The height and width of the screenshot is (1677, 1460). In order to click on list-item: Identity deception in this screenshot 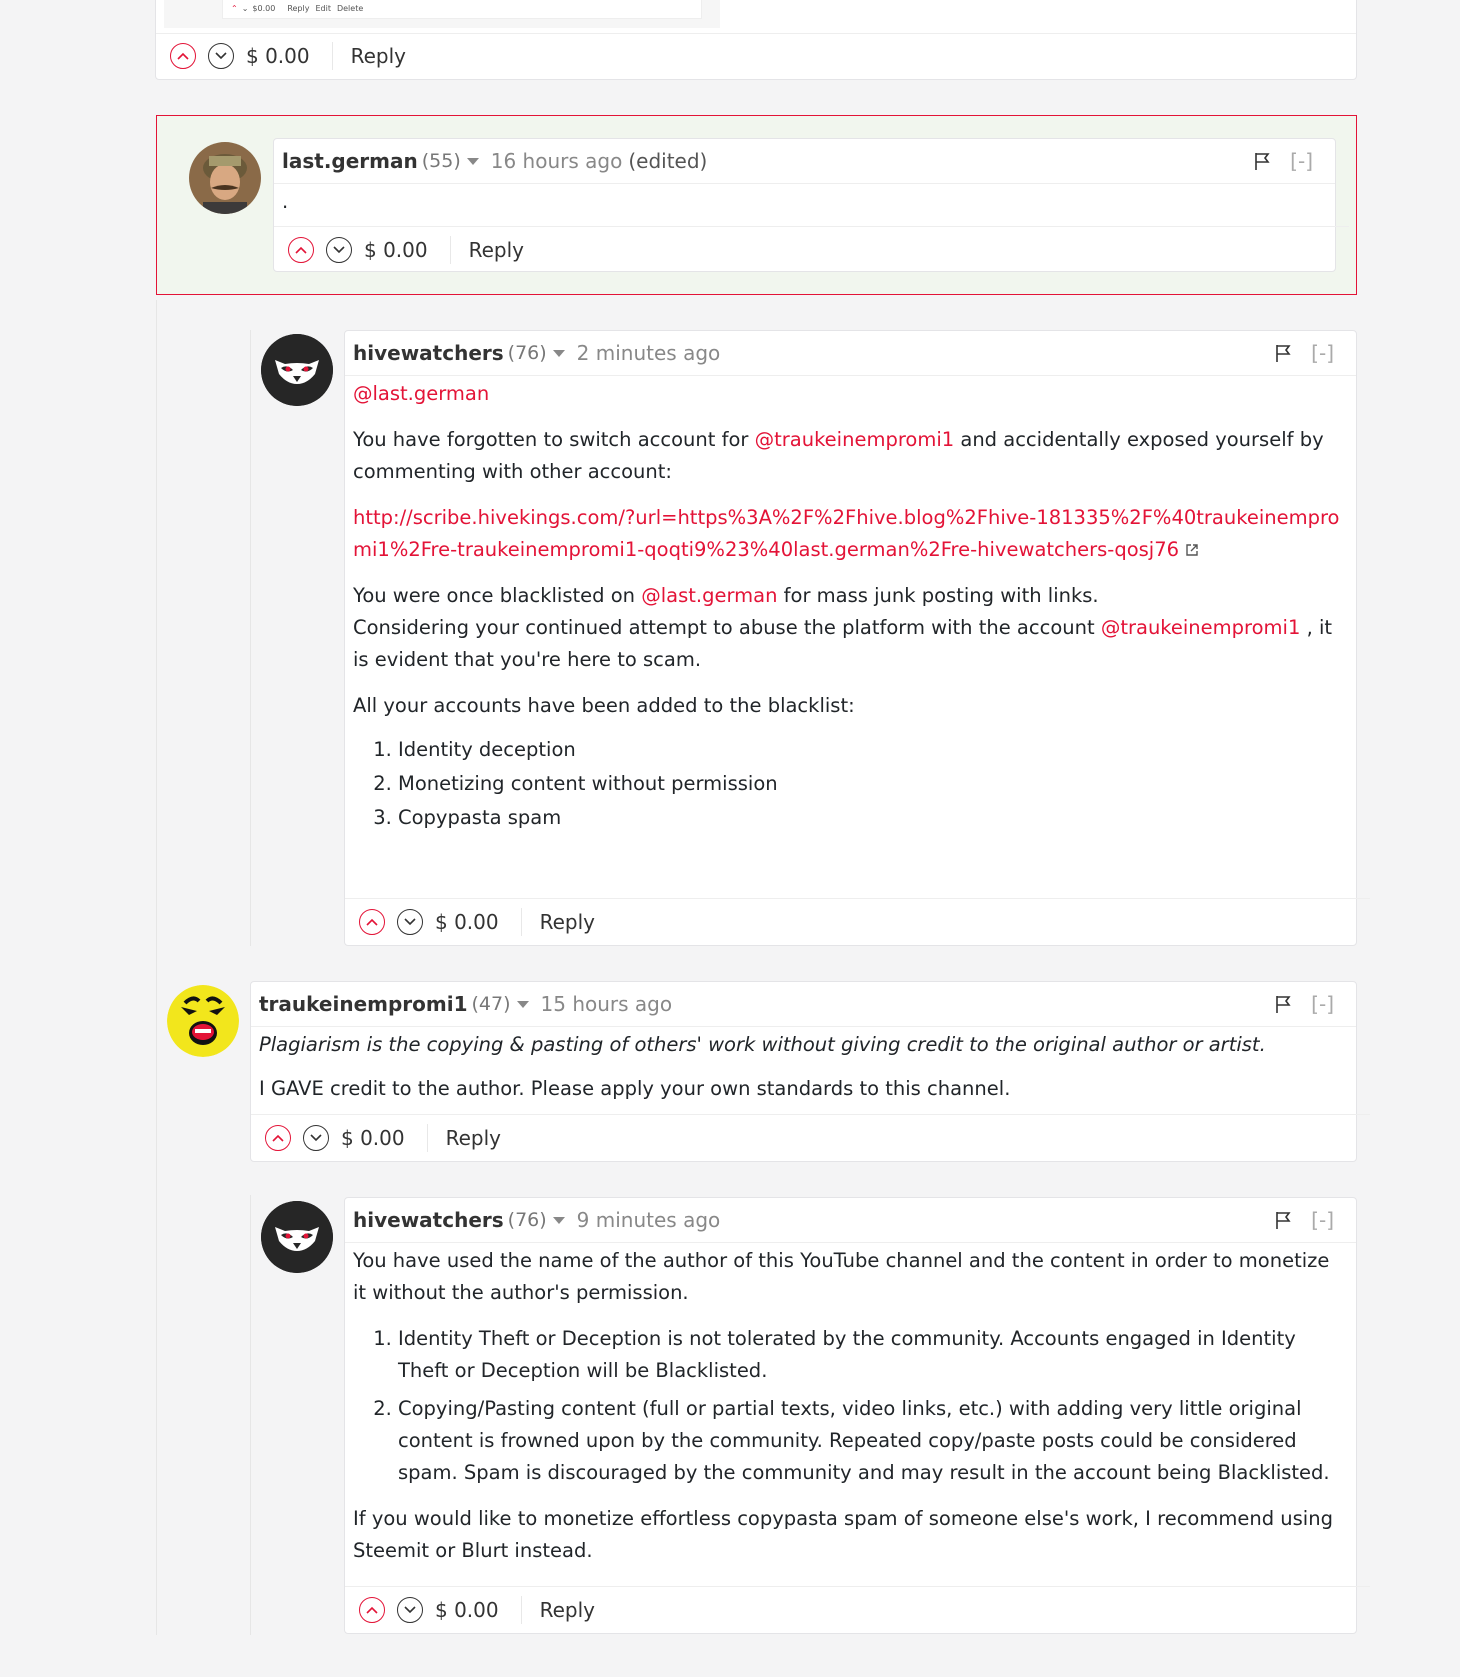, I will do `click(873, 750)`.